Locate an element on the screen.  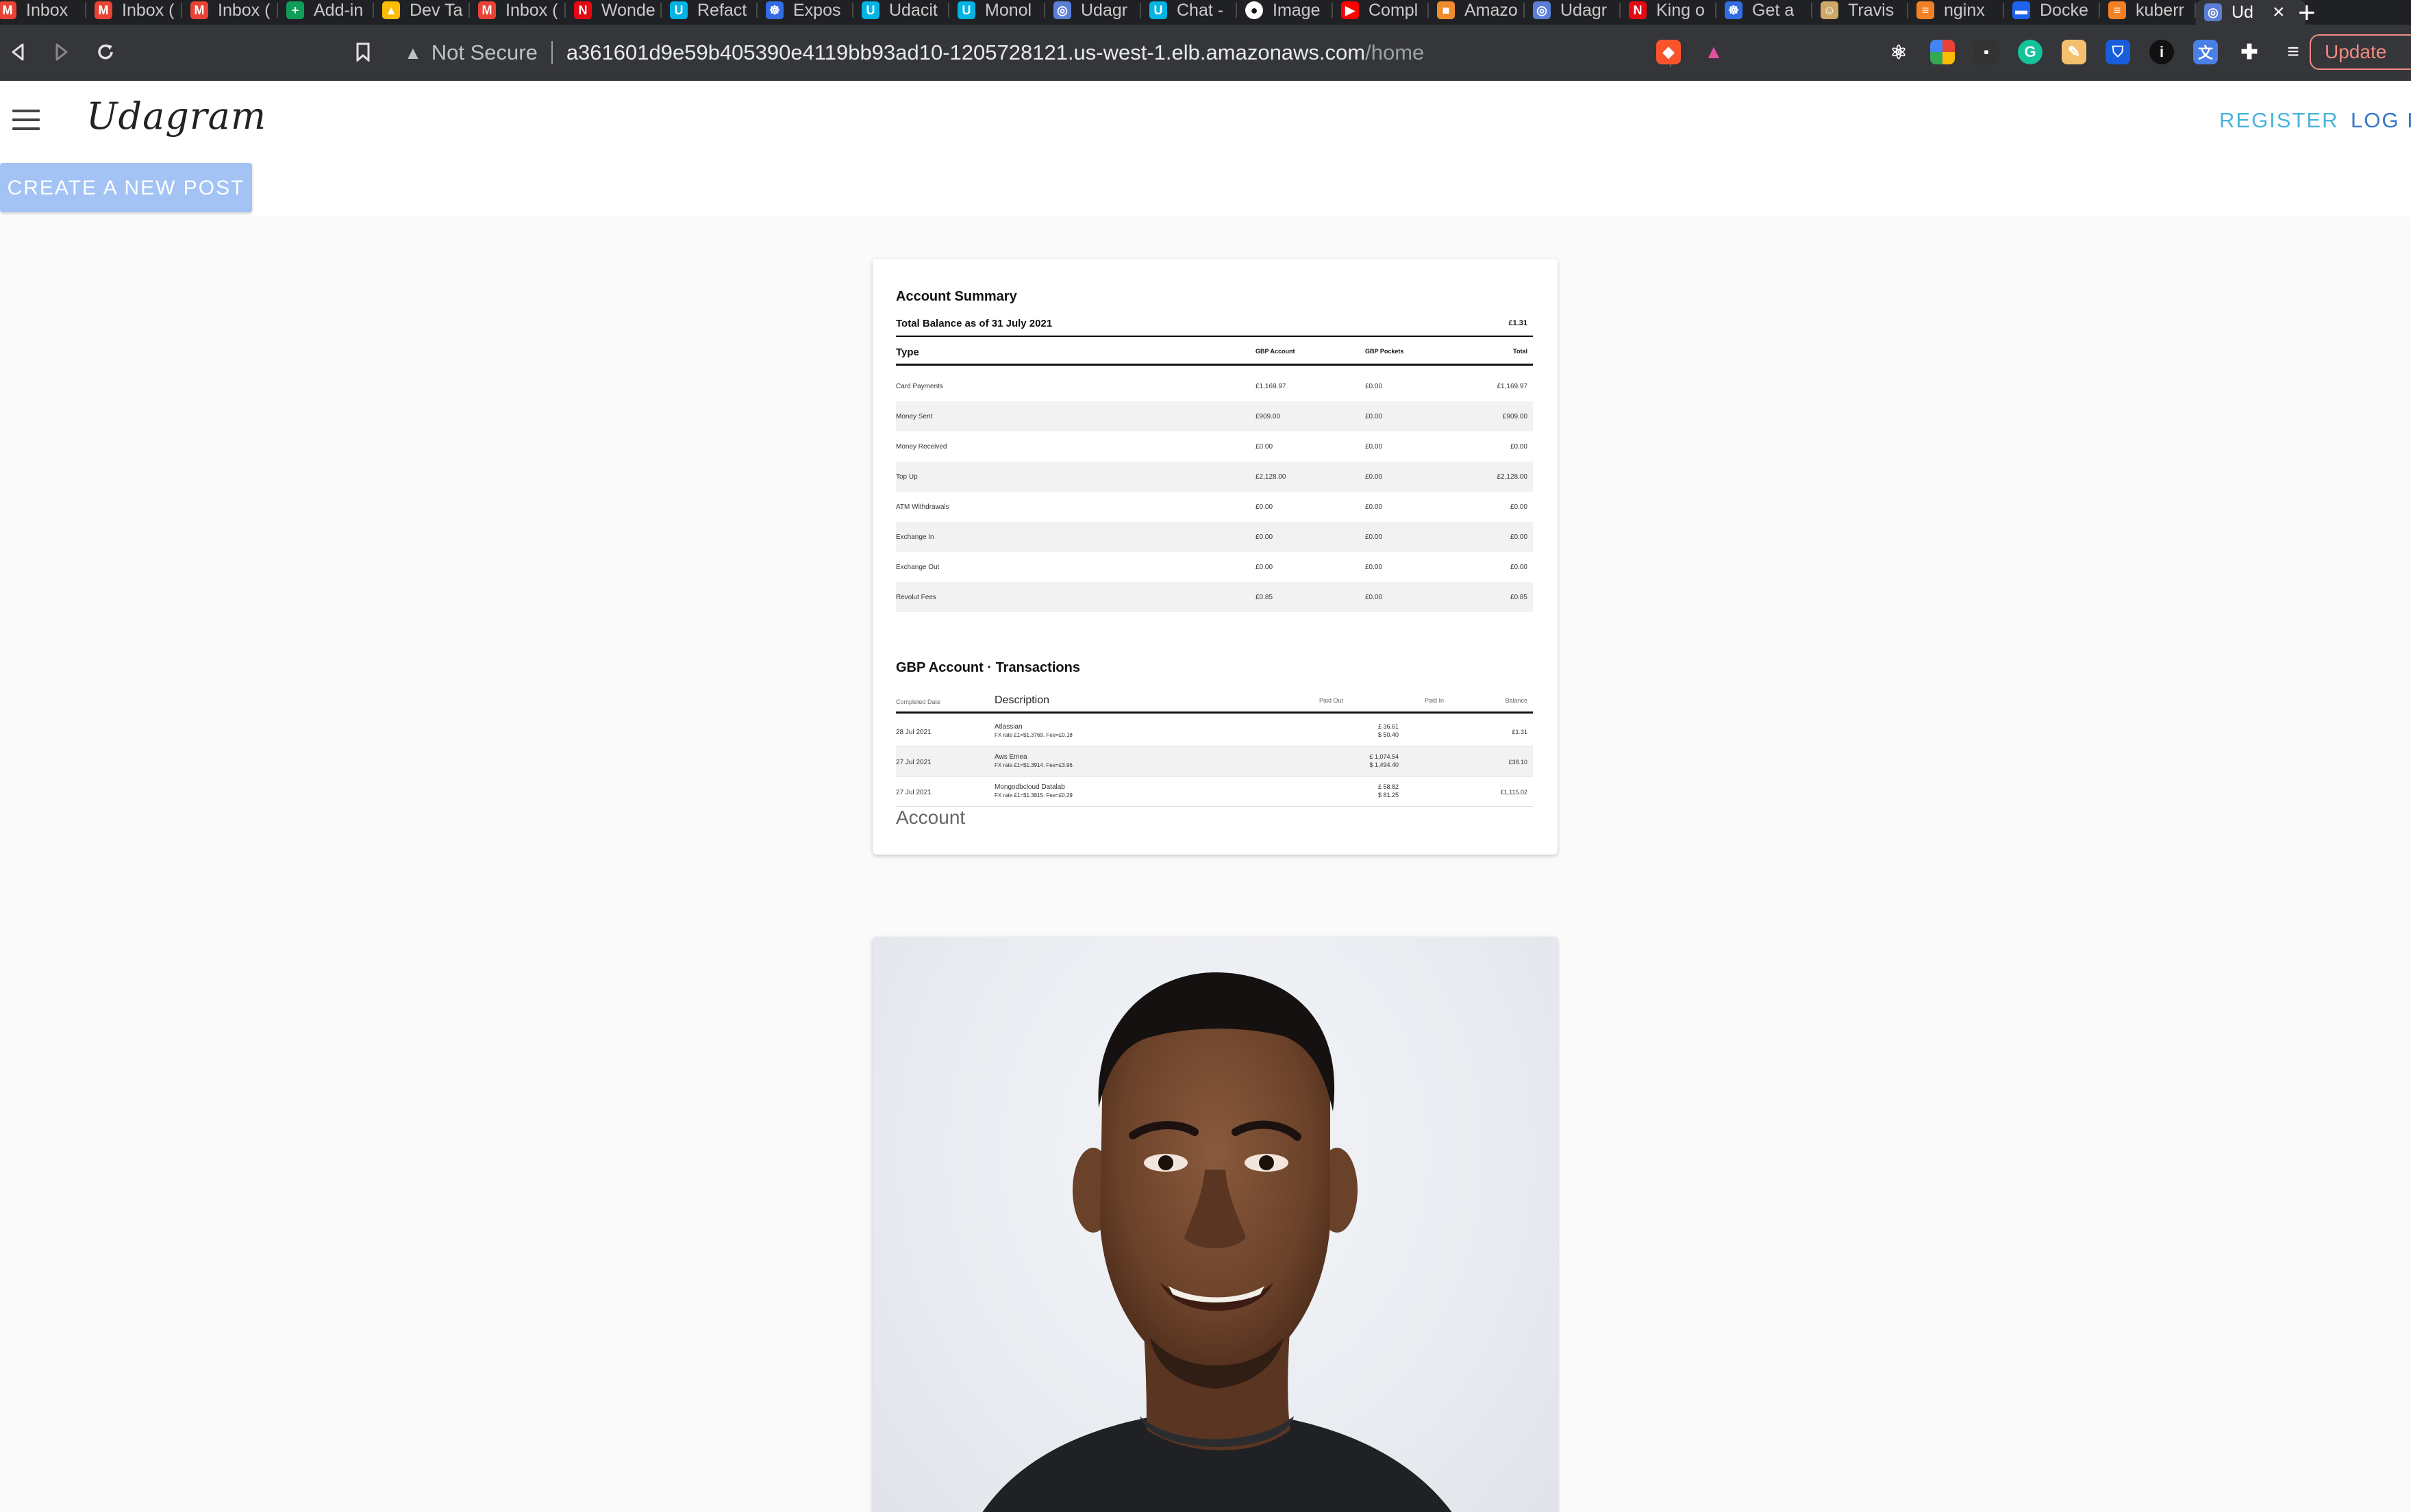
color-picker-icon is located at coordinates (1942, 52).